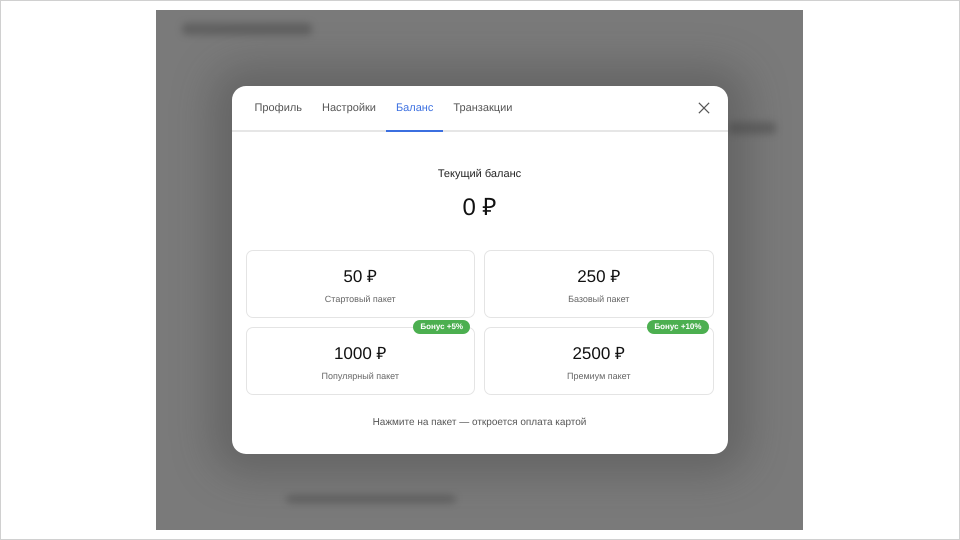  What do you see at coordinates (599, 299) in the screenshot?
I see `package-name: Базовый пакет` at bounding box center [599, 299].